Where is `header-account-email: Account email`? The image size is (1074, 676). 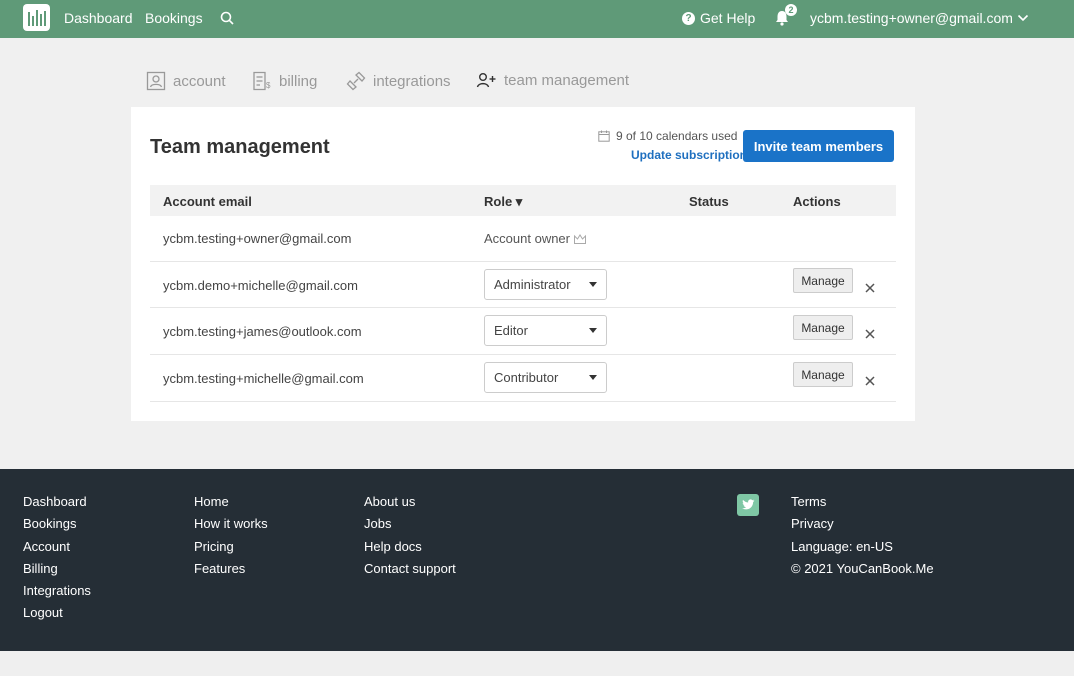 header-account-email: Account email is located at coordinates (207, 201).